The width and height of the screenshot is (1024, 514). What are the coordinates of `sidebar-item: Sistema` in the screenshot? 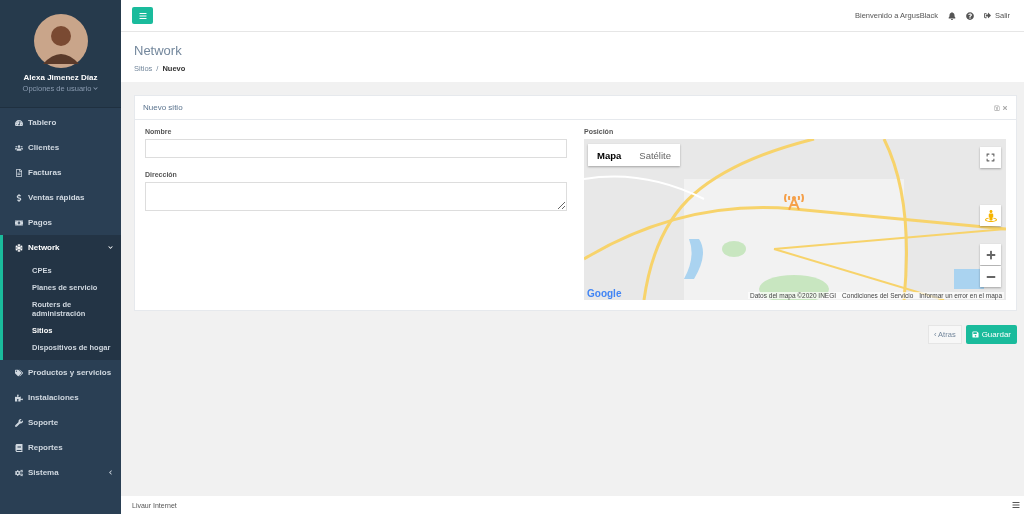 It's located at (60, 472).